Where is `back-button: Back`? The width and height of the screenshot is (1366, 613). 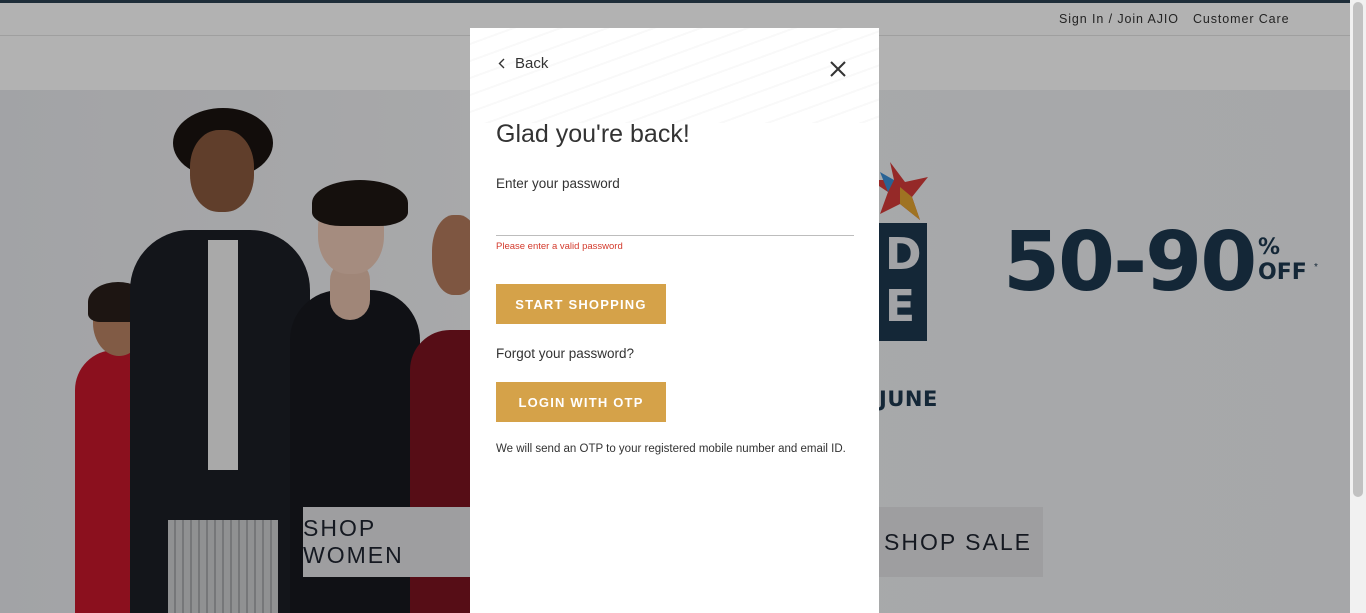
back-button: Back is located at coordinates (523, 63).